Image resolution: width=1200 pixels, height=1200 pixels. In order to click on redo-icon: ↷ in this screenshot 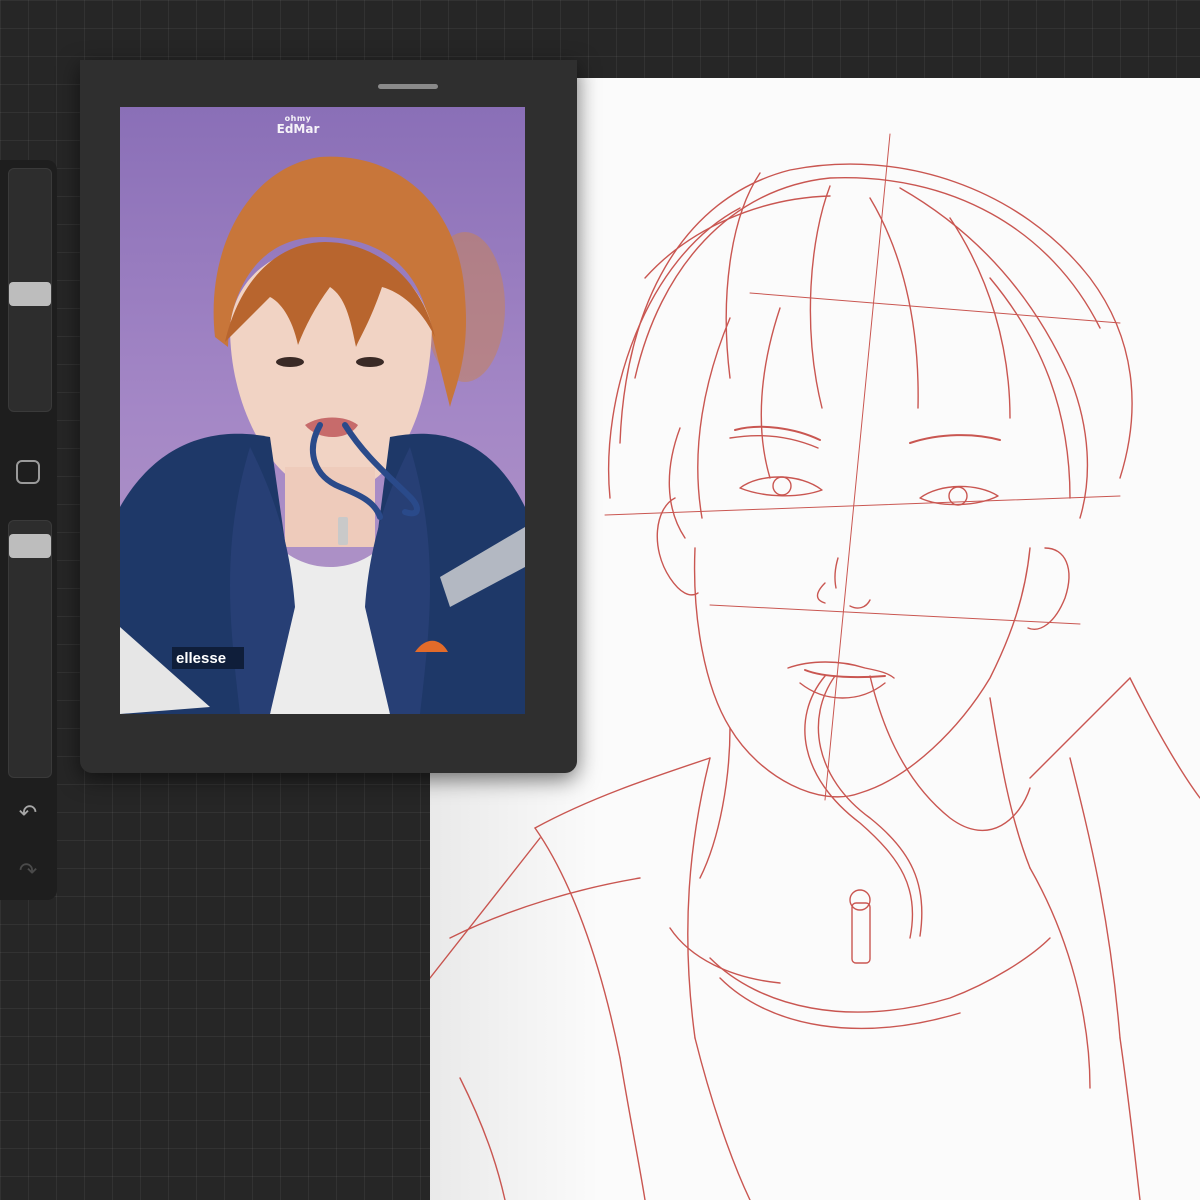, I will do `click(28, 872)`.